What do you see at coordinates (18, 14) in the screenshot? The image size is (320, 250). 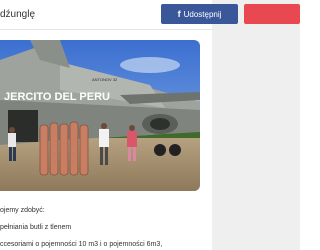 I see `page-title: dźunglę` at bounding box center [18, 14].